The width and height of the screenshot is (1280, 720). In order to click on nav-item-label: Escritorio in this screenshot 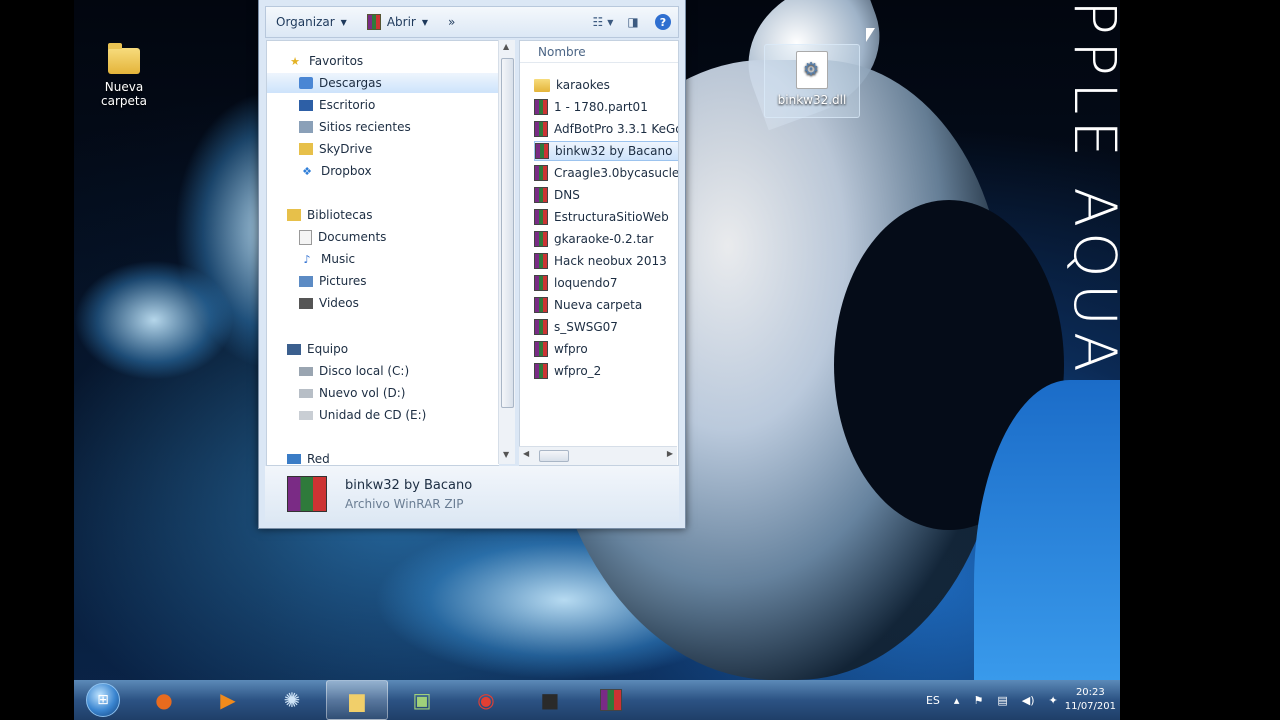, I will do `click(347, 105)`.